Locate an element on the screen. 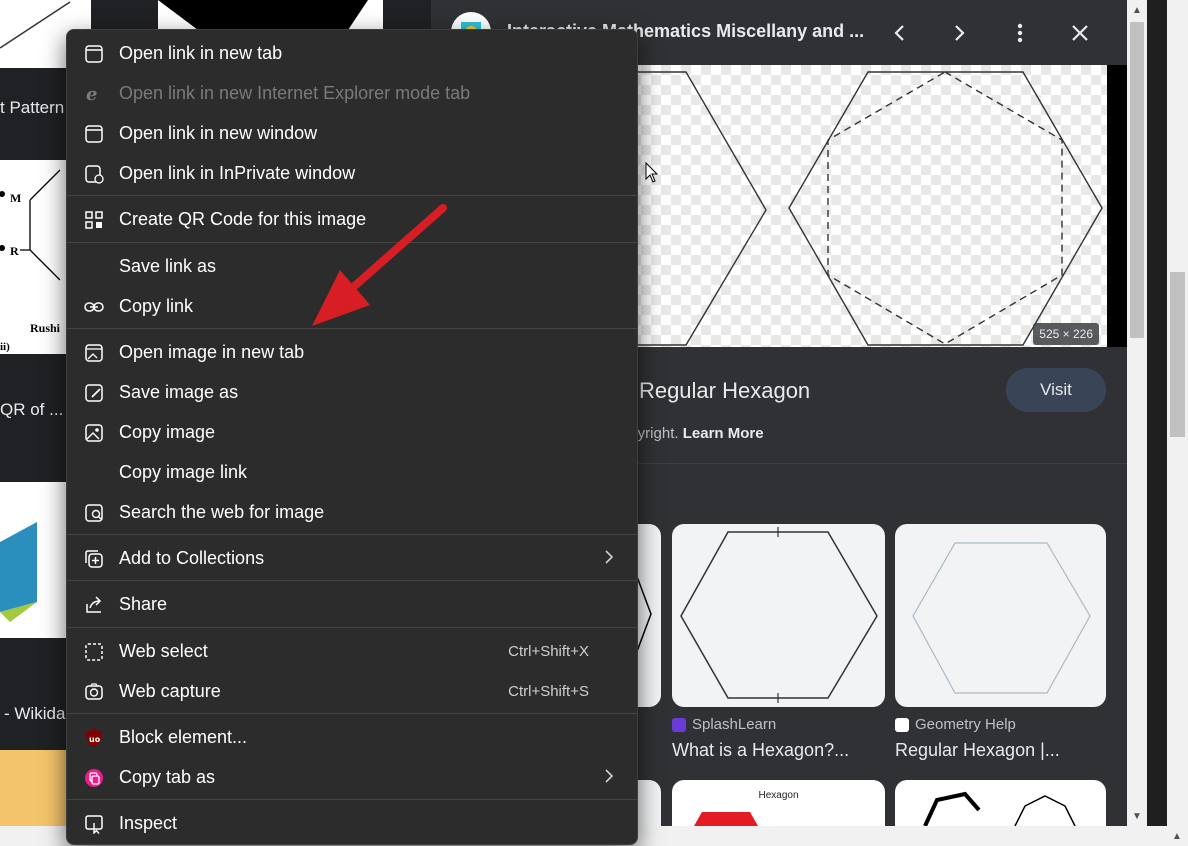 Image resolution: width=1188 pixels, height=846 pixels. menu-item-label: Web select is located at coordinates (163, 650).